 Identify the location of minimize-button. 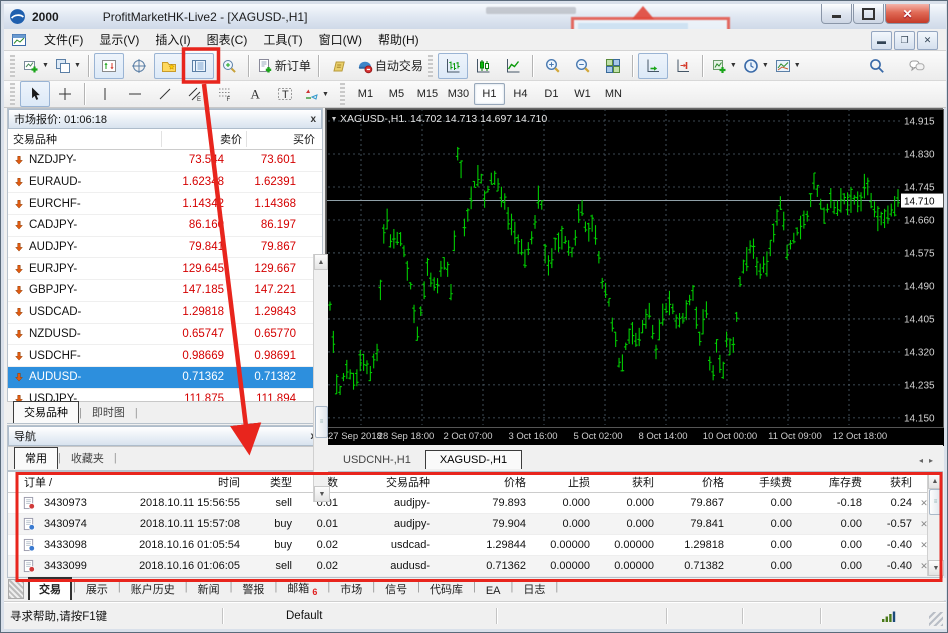
(836, 14).